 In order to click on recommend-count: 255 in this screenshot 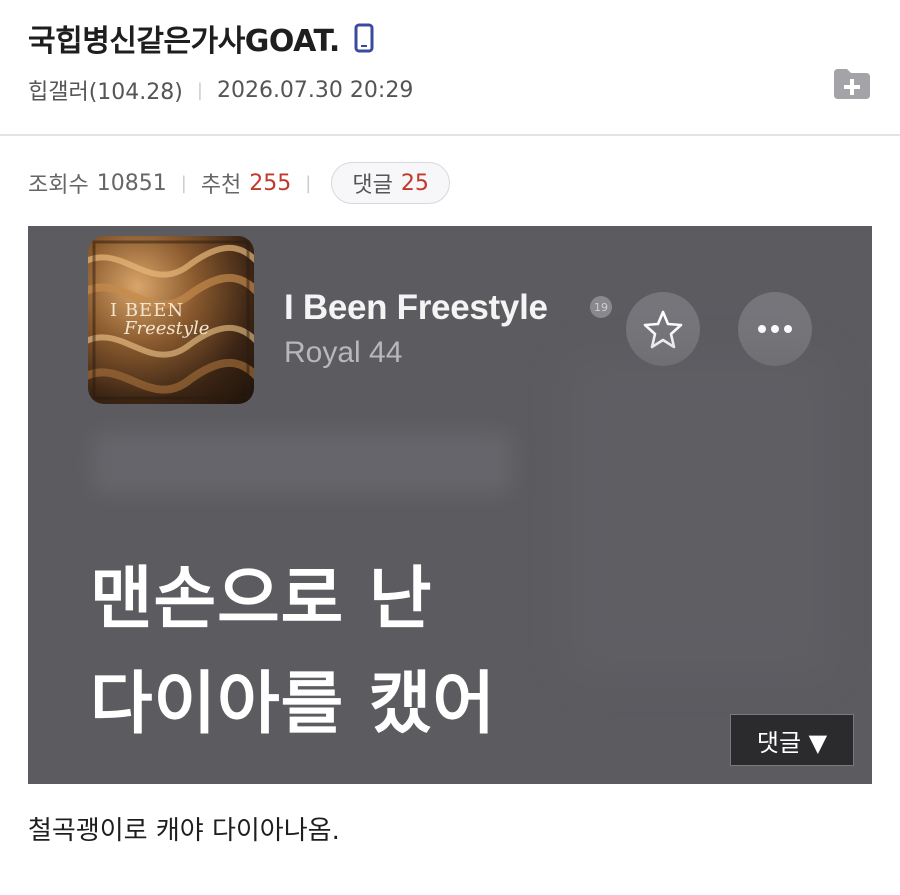, I will do `click(270, 183)`.